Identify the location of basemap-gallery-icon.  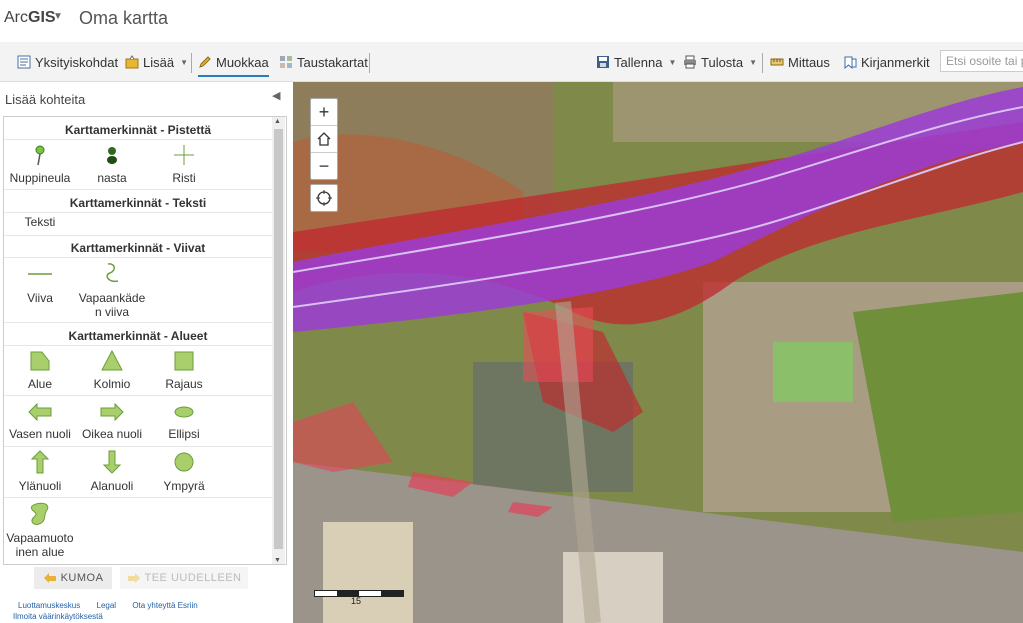
(286, 62).